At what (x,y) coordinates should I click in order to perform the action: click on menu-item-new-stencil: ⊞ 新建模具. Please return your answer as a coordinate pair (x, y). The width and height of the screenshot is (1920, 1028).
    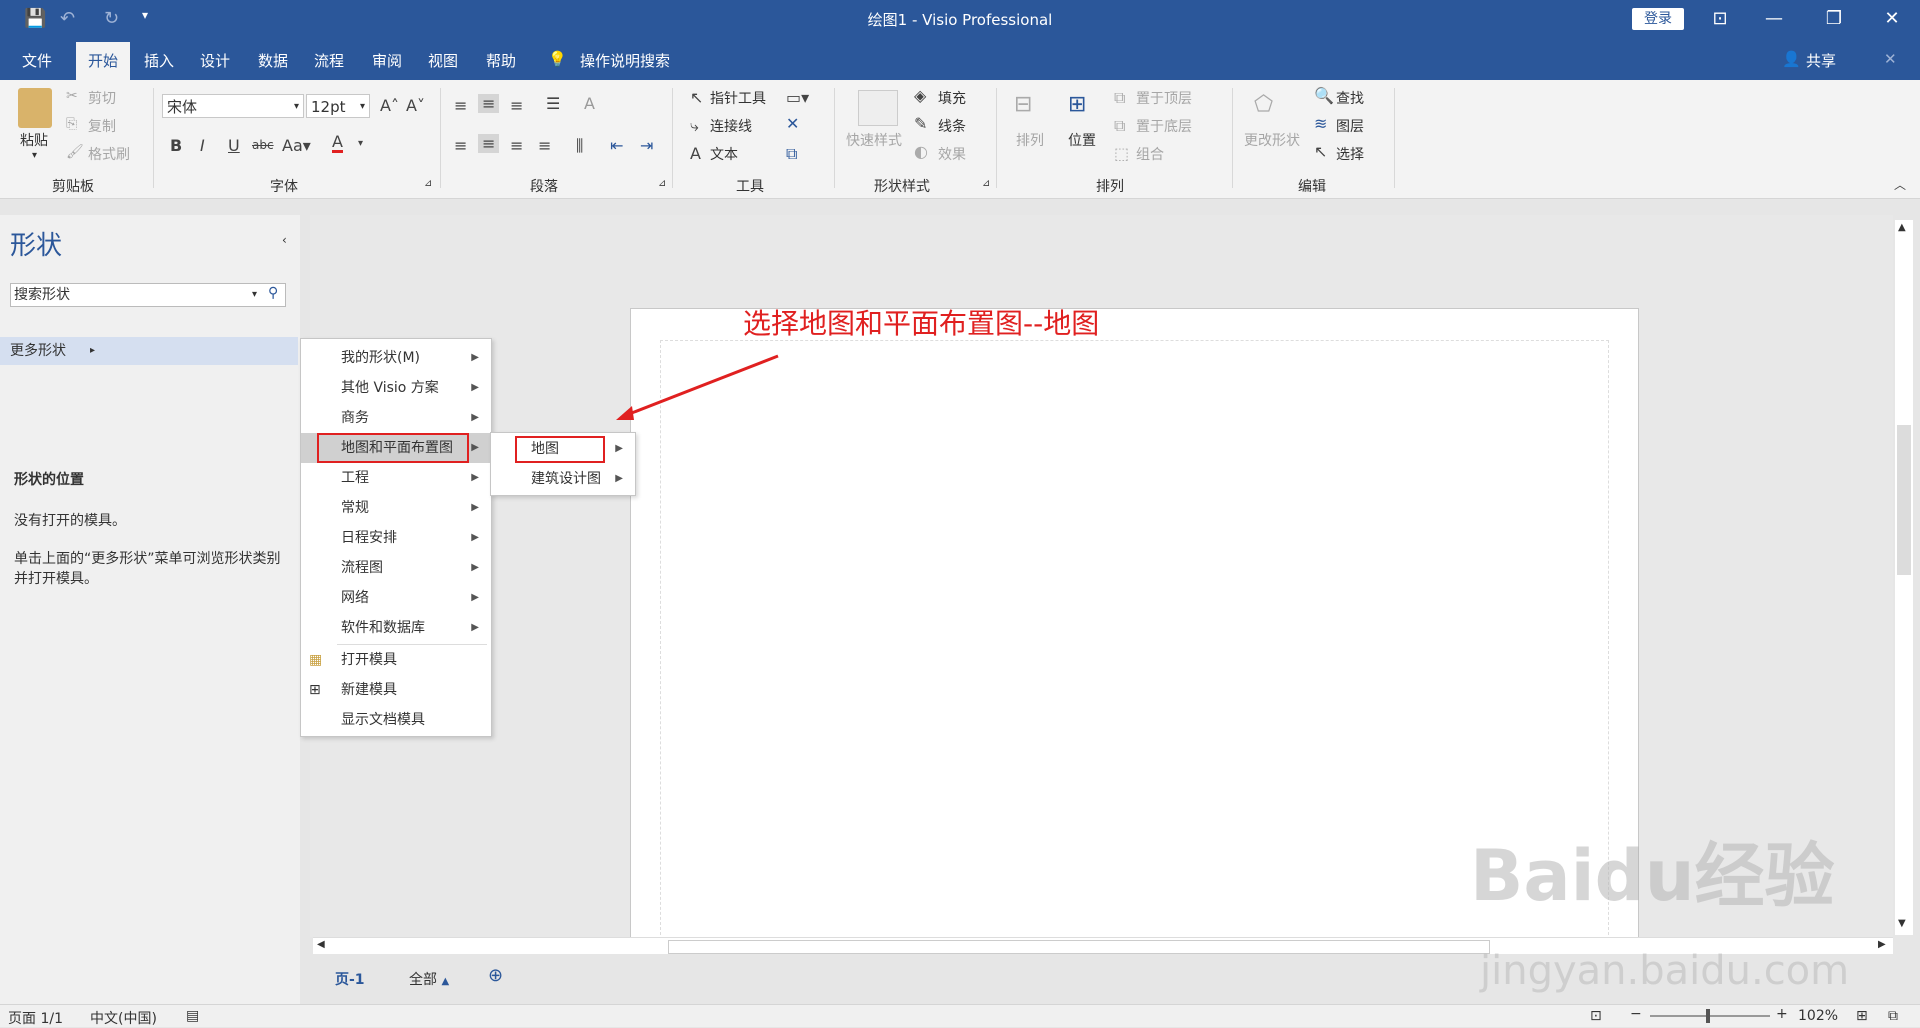
    Looking at the image, I should click on (396, 690).